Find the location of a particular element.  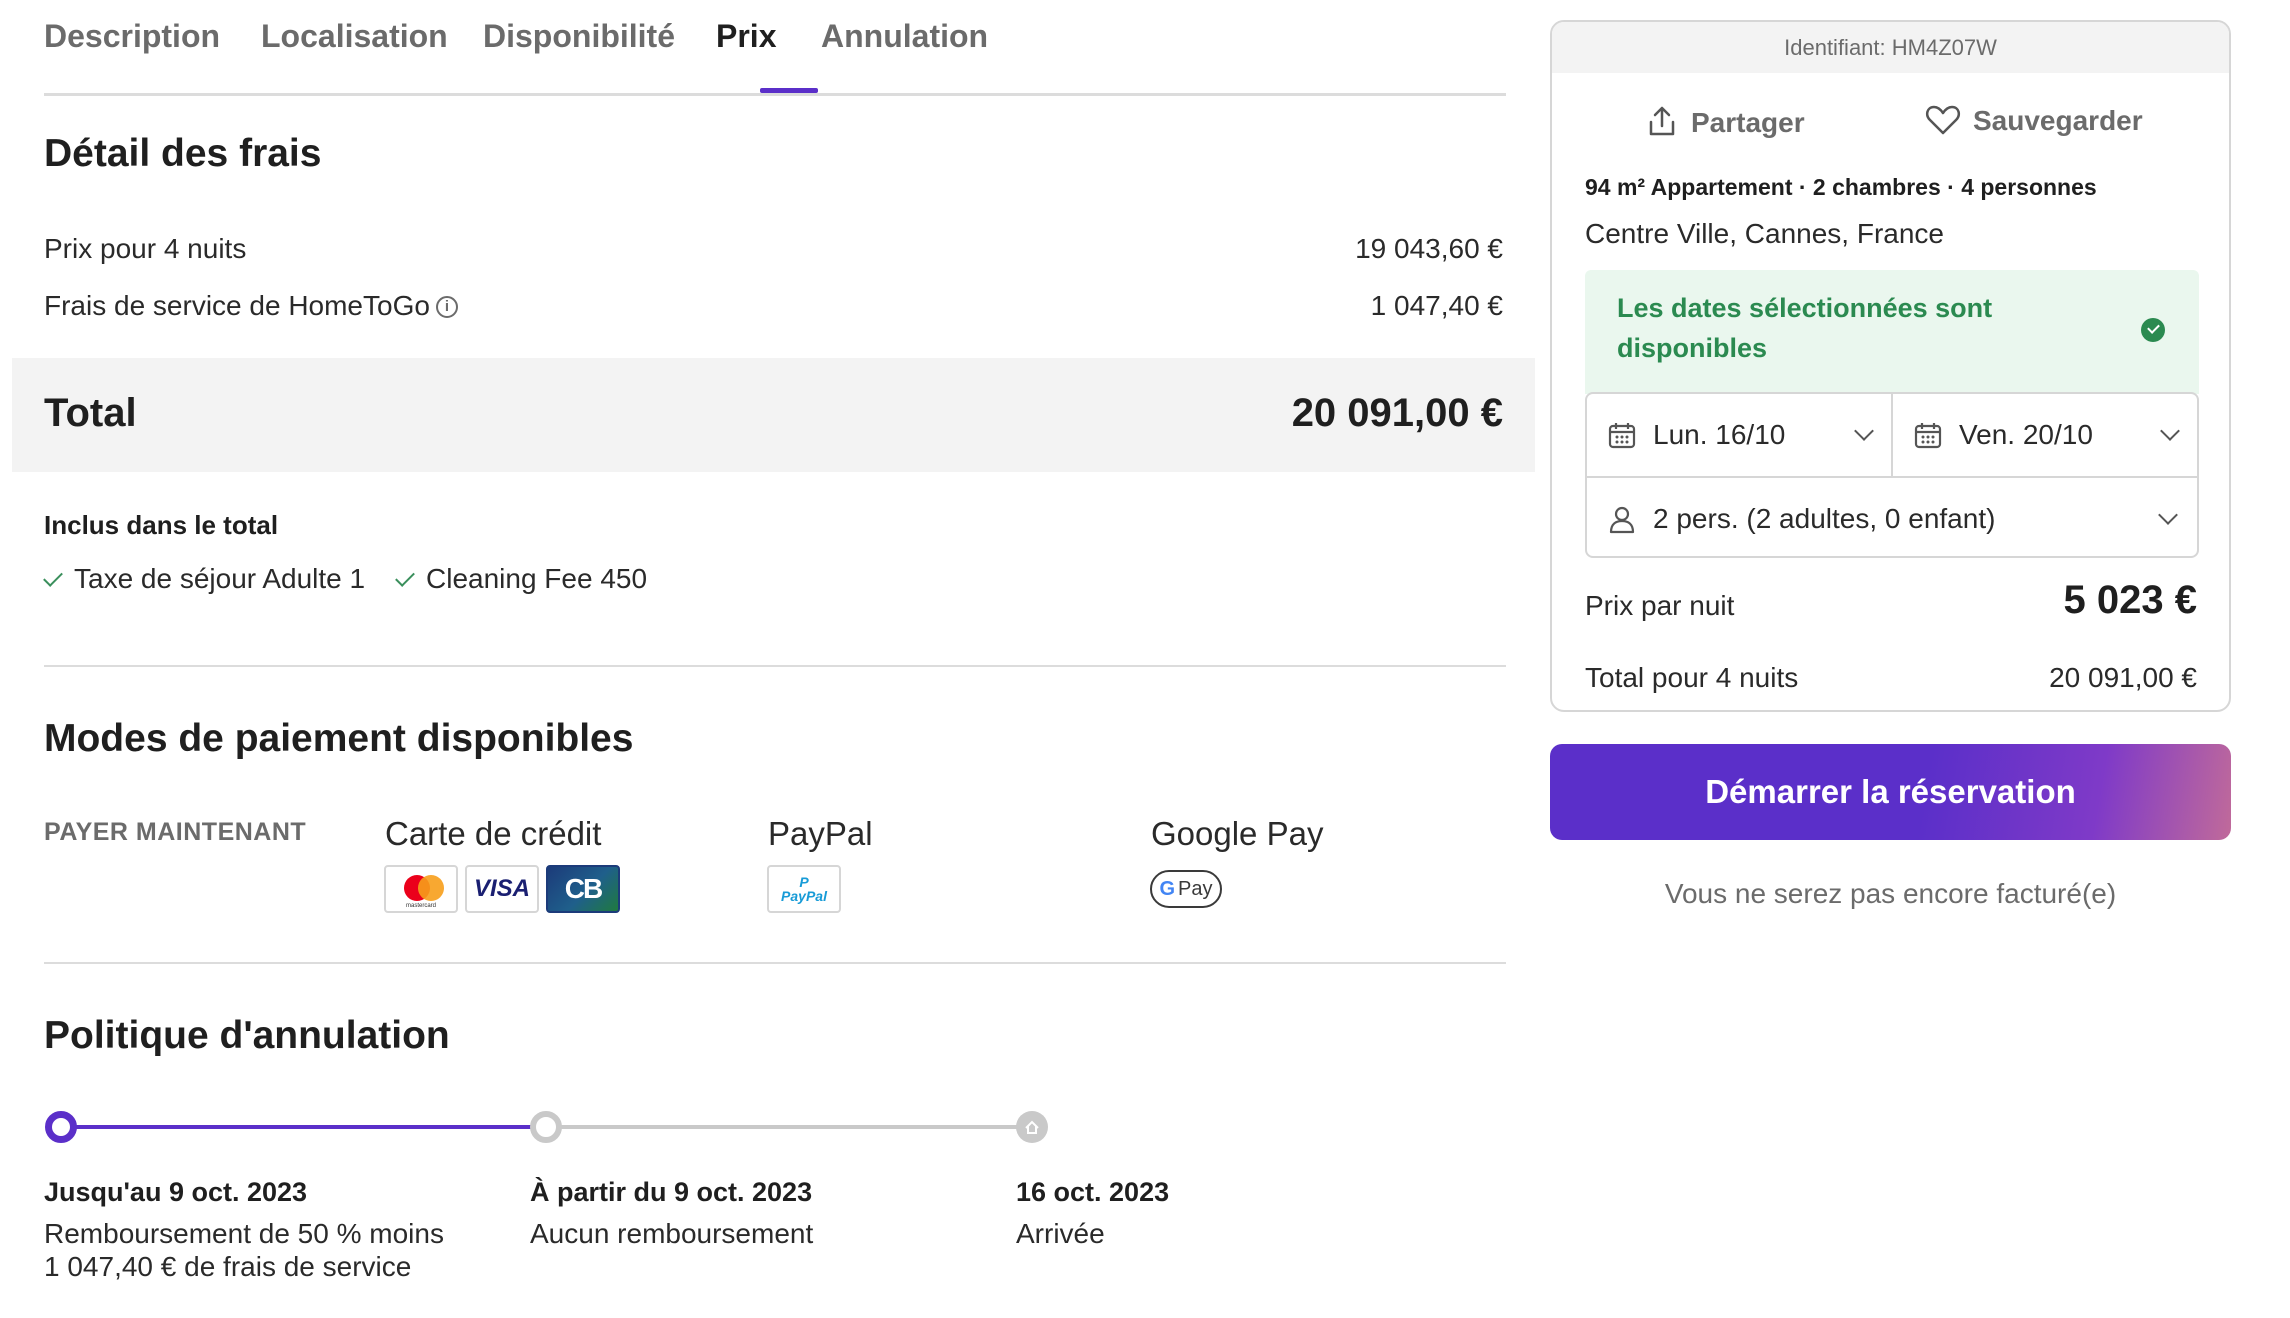

timeline-segment-active is located at coordinates (303, 1127).